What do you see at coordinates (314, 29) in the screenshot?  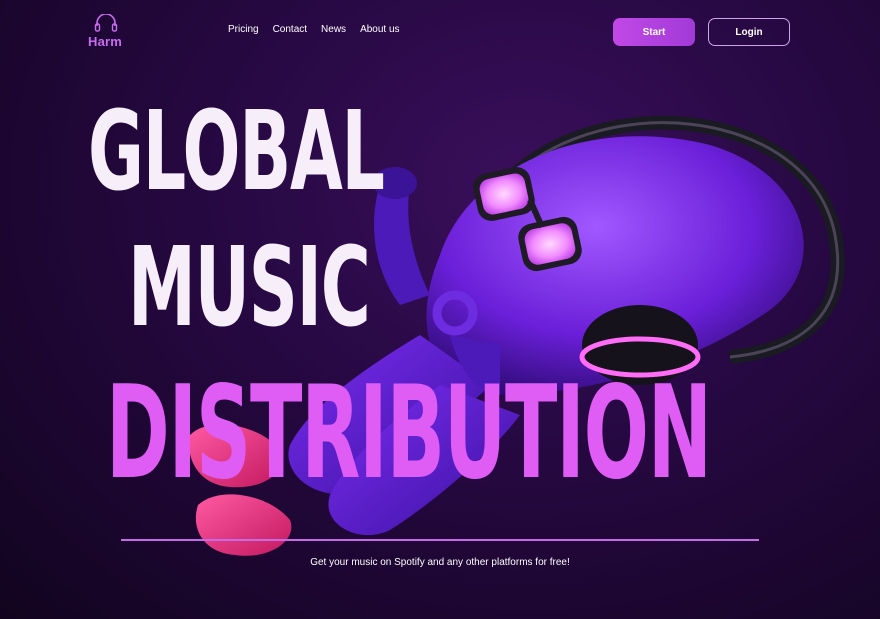 I see `main-menu: Pricing Contact News About us` at bounding box center [314, 29].